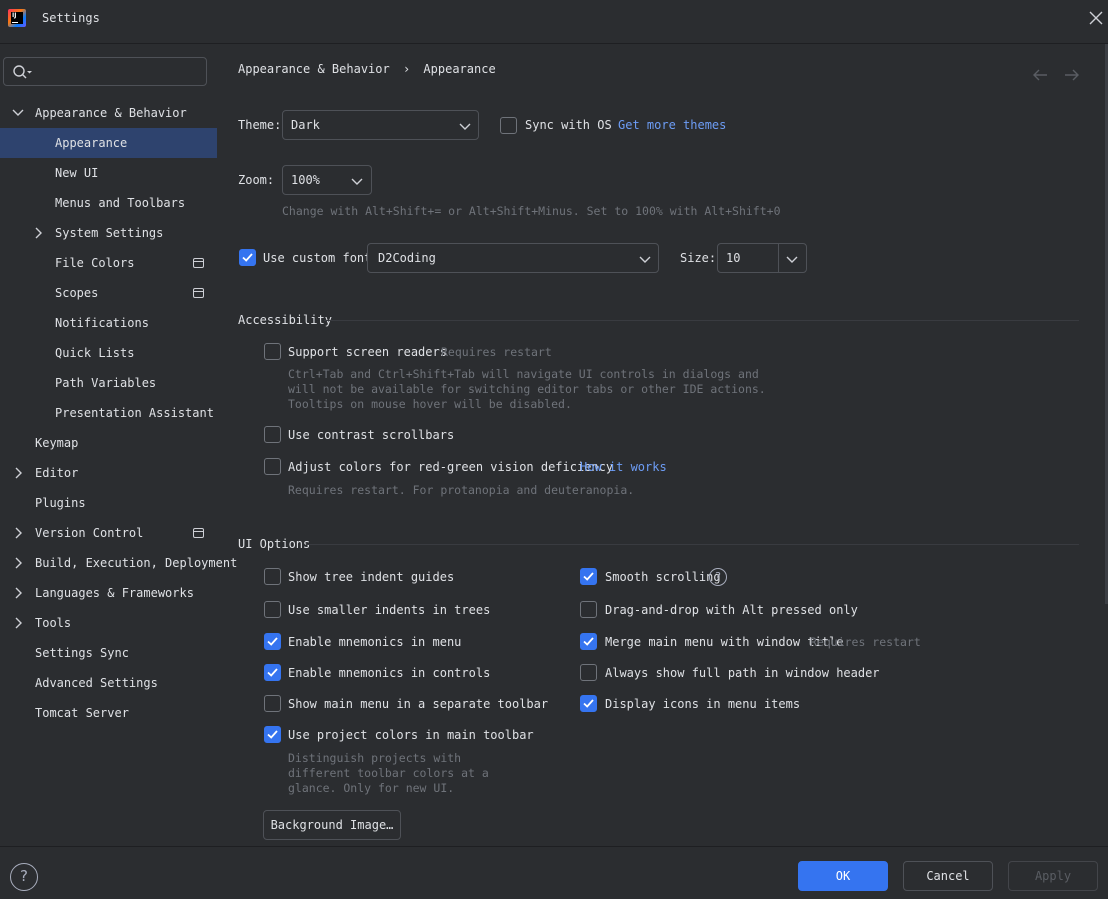  What do you see at coordinates (272, 434) in the screenshot?
I see `contrast-scrollbars-checkbox` at bounding box center [272, 434].